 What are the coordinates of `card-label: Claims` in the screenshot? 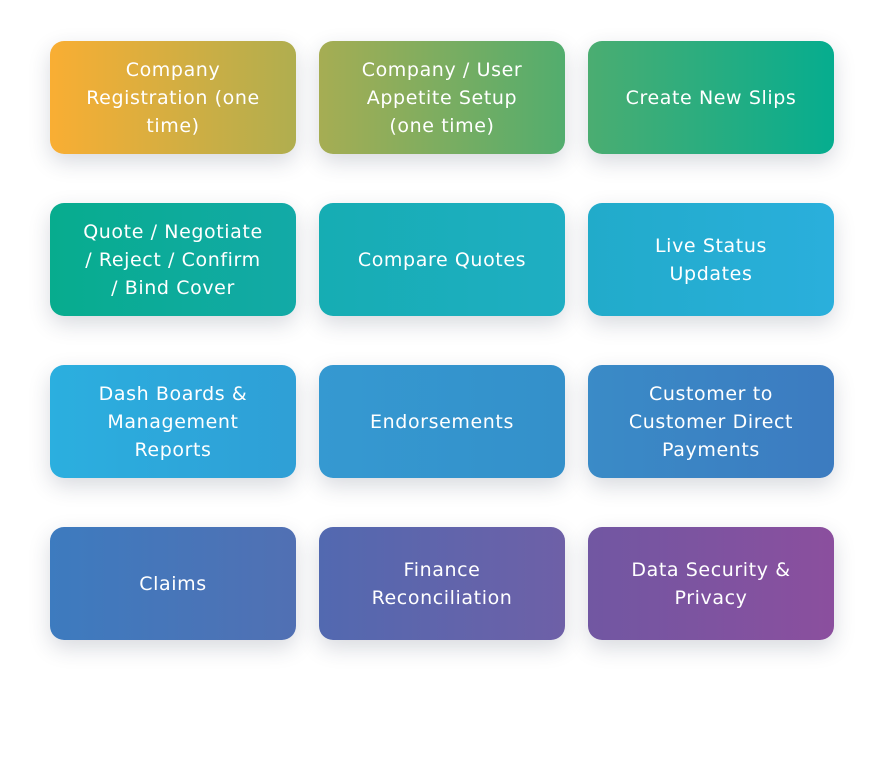 It's located at (173, 583).